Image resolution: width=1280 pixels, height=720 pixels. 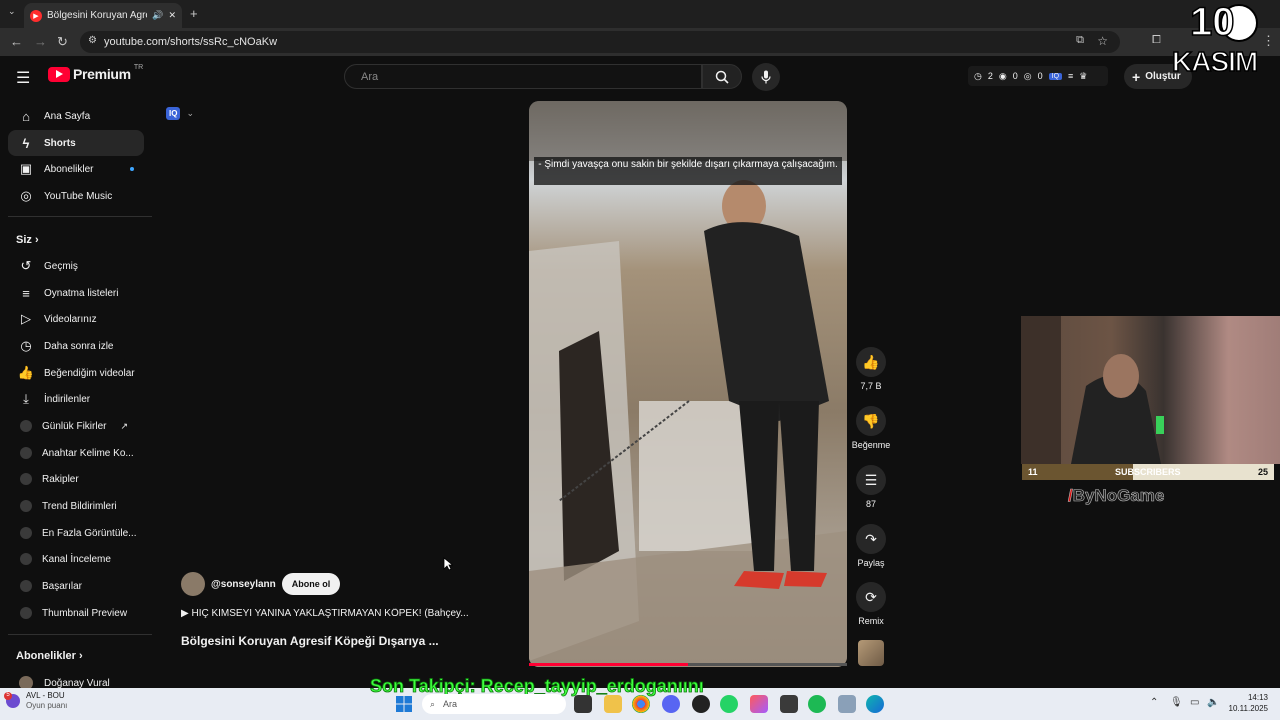 I want to click on subscriber-goal-start: 11, so click(x=1033, y=472).